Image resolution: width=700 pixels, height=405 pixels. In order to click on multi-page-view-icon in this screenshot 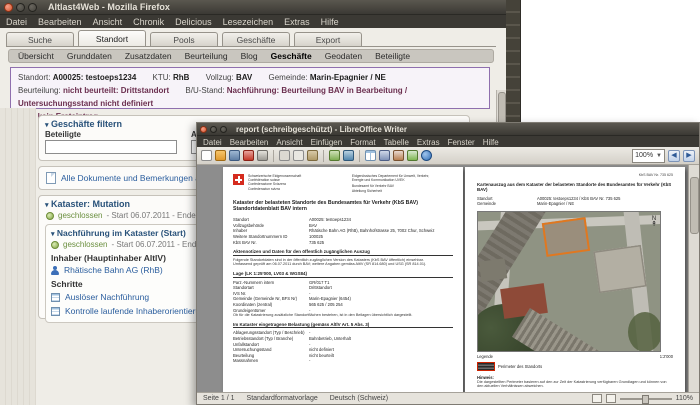, I will do `click(610, 398)`.